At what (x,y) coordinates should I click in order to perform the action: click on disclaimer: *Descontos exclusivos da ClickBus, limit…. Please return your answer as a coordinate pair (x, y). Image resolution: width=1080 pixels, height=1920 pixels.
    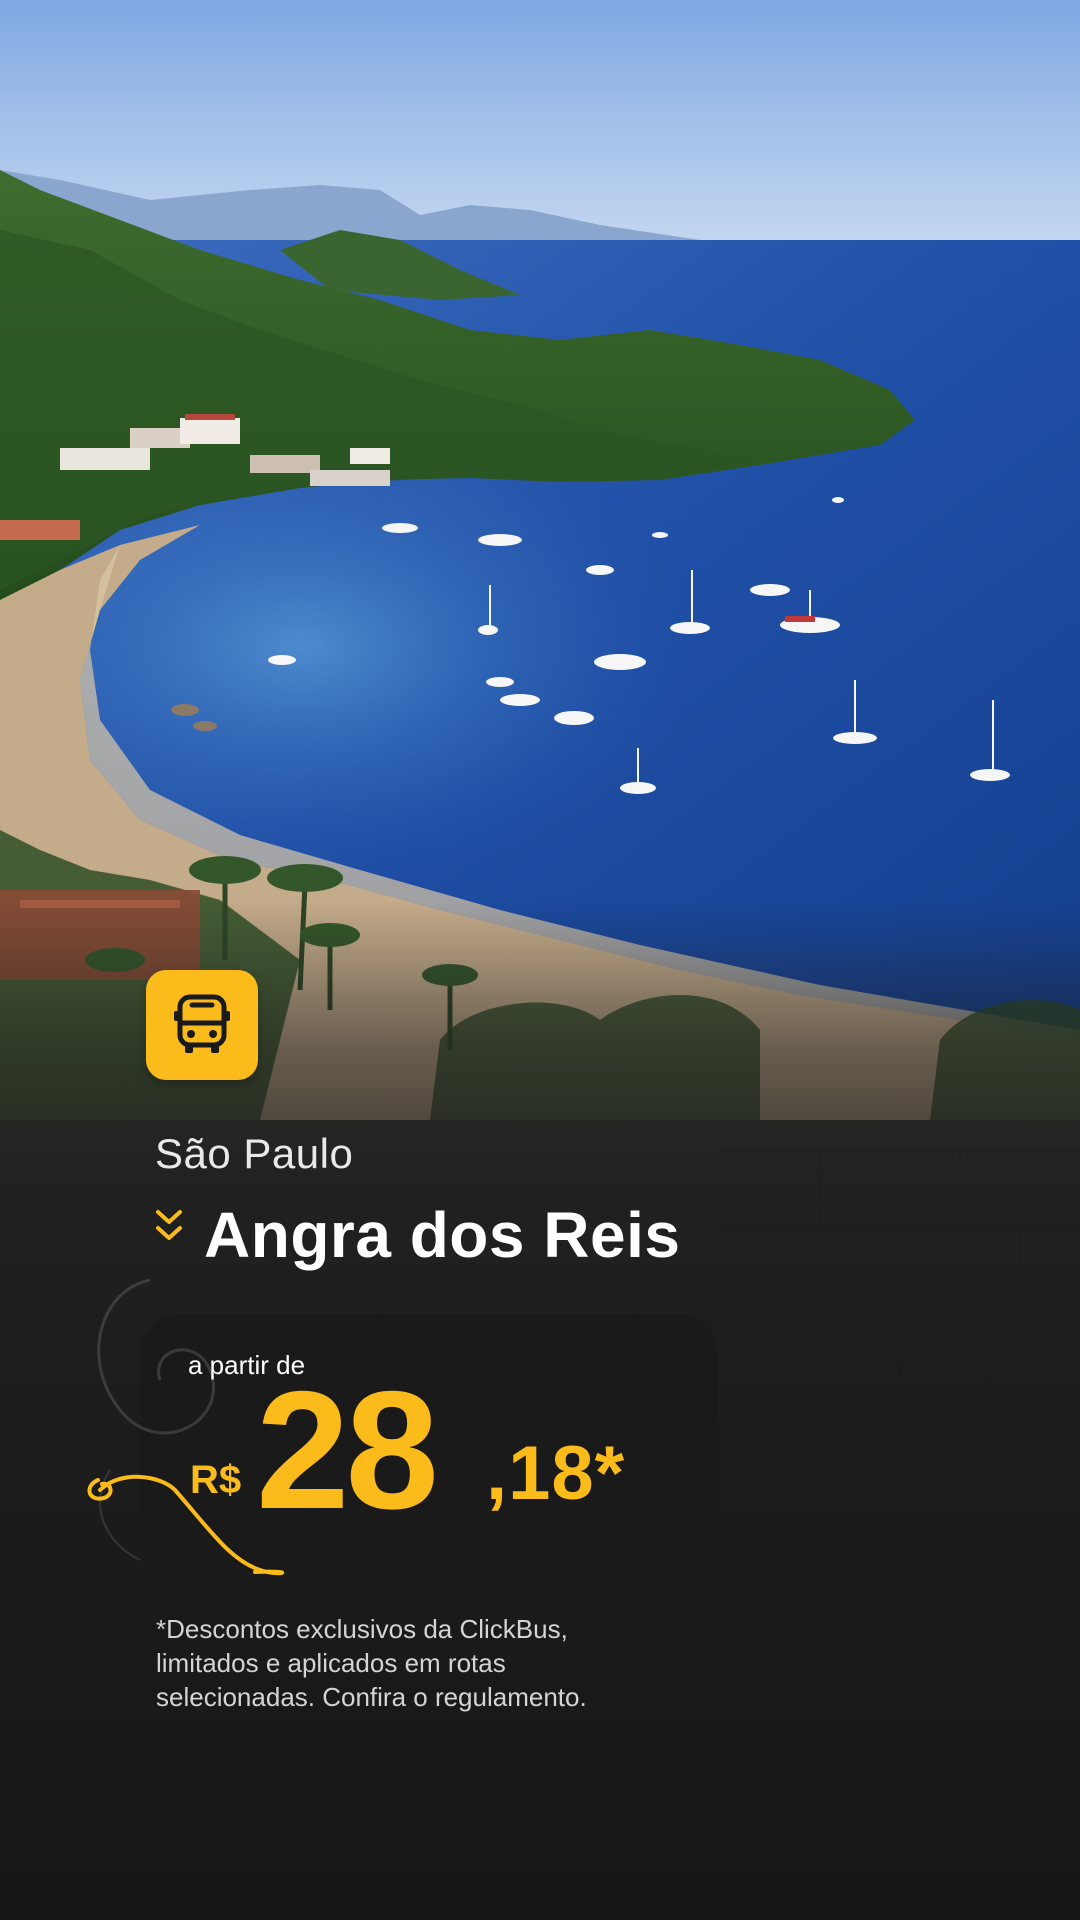
    Looking at the image, I should click on (436, 1663).